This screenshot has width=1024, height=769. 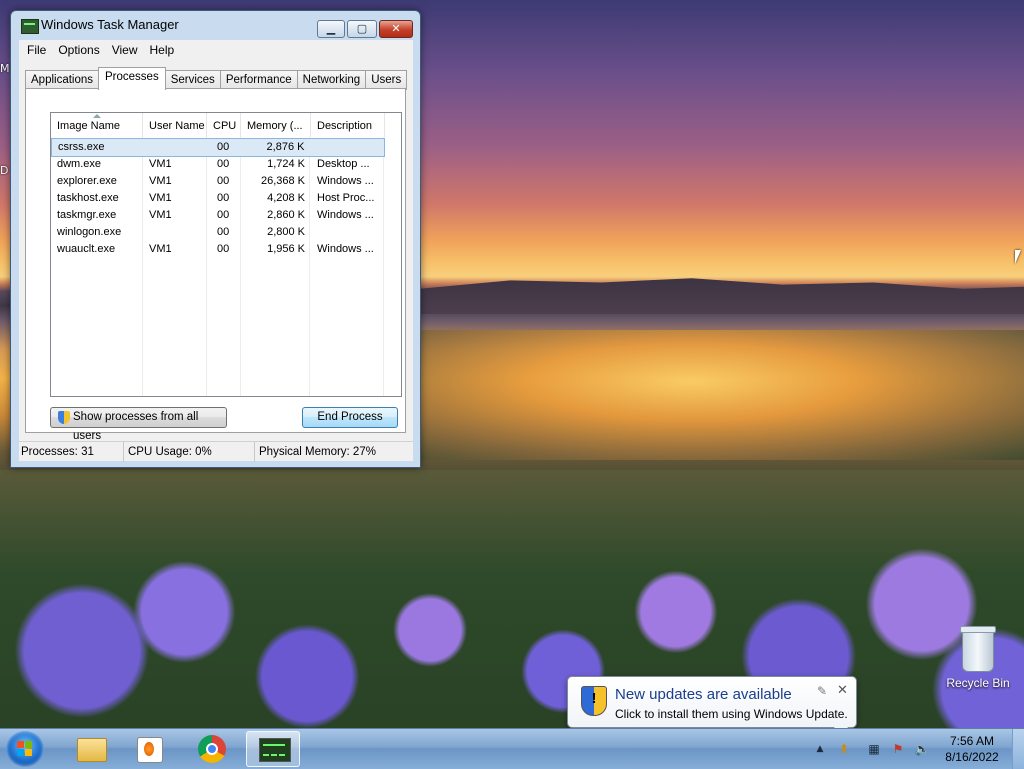 I want to click on uac-shield-icon, so click(x=64, y=417).